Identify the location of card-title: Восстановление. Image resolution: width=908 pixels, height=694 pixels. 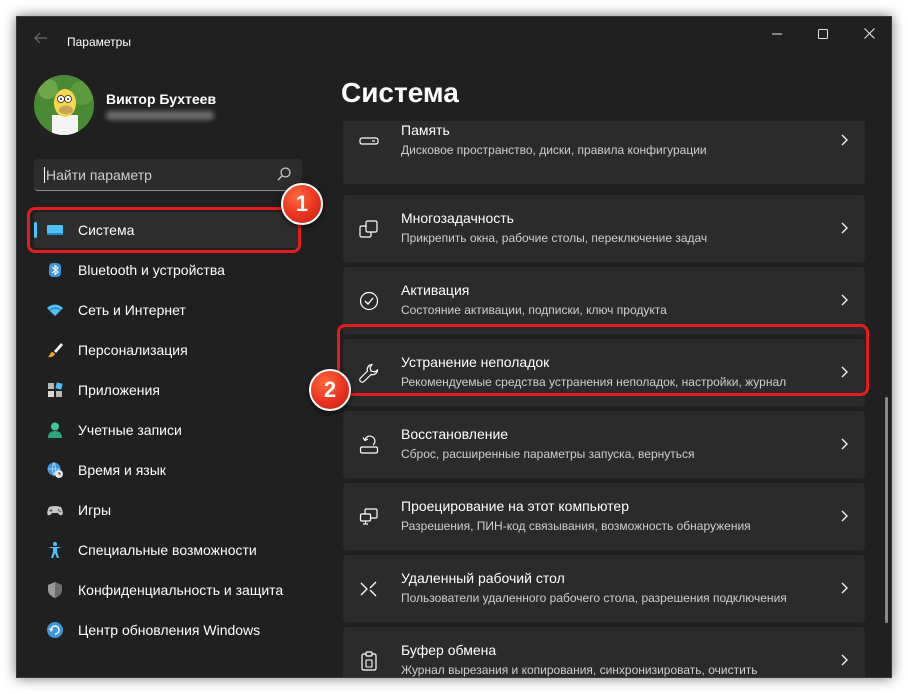
(455, 434).